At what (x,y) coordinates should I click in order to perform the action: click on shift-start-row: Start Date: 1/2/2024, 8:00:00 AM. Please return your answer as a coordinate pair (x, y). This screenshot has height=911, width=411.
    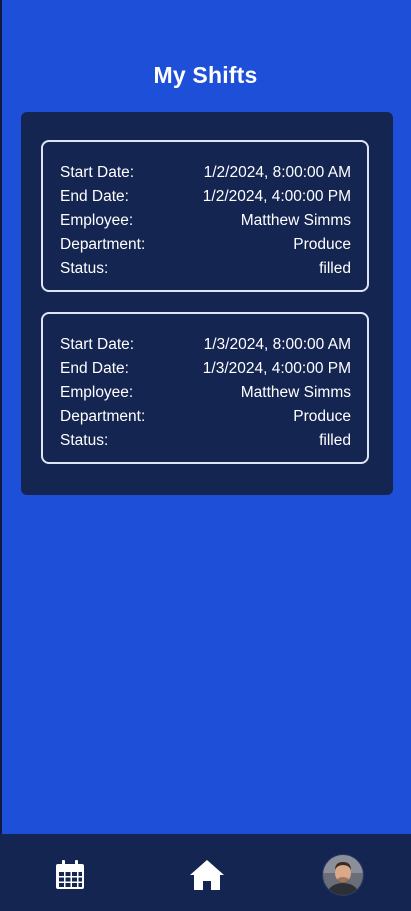
    Looking at the image, I should click on (205, 173).